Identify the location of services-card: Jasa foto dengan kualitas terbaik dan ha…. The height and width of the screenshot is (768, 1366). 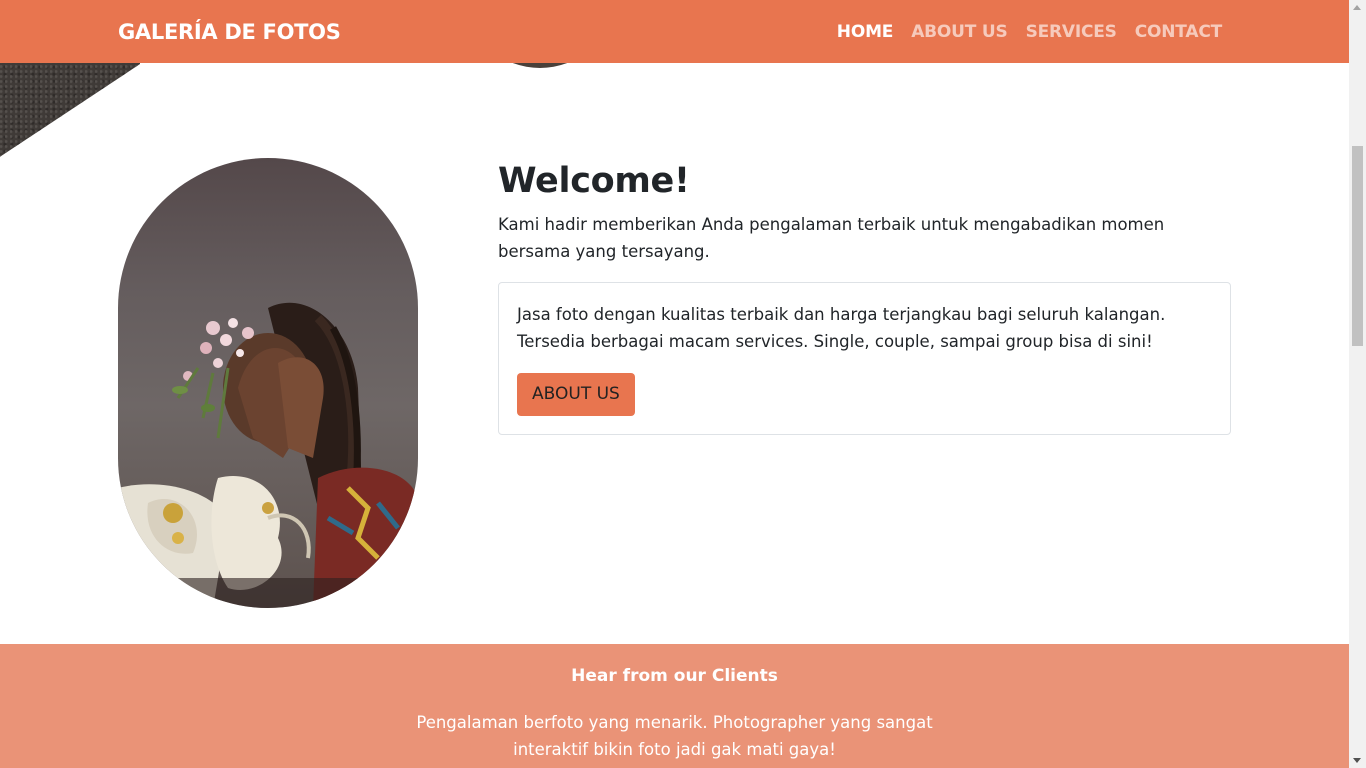
(864, 358).